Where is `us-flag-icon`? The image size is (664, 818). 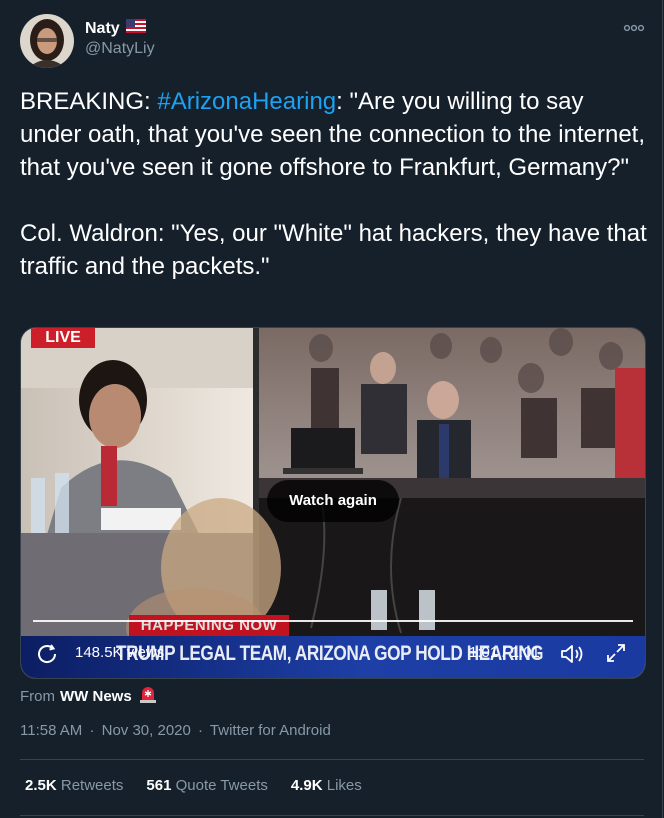 us-flag-icon is located at coordinates (135, 28).